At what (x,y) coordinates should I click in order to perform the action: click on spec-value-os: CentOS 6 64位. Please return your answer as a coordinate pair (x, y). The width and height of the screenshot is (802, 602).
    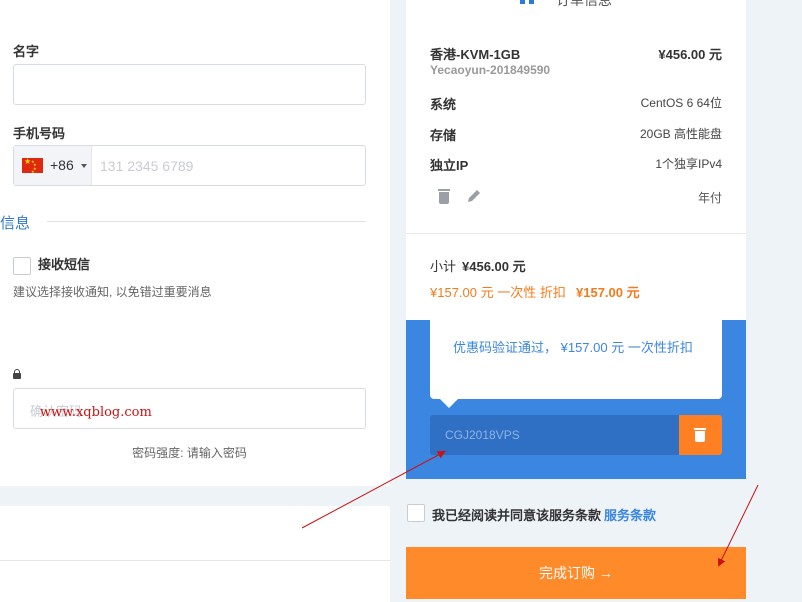
    Looking at the image, I should click on (681, 103).